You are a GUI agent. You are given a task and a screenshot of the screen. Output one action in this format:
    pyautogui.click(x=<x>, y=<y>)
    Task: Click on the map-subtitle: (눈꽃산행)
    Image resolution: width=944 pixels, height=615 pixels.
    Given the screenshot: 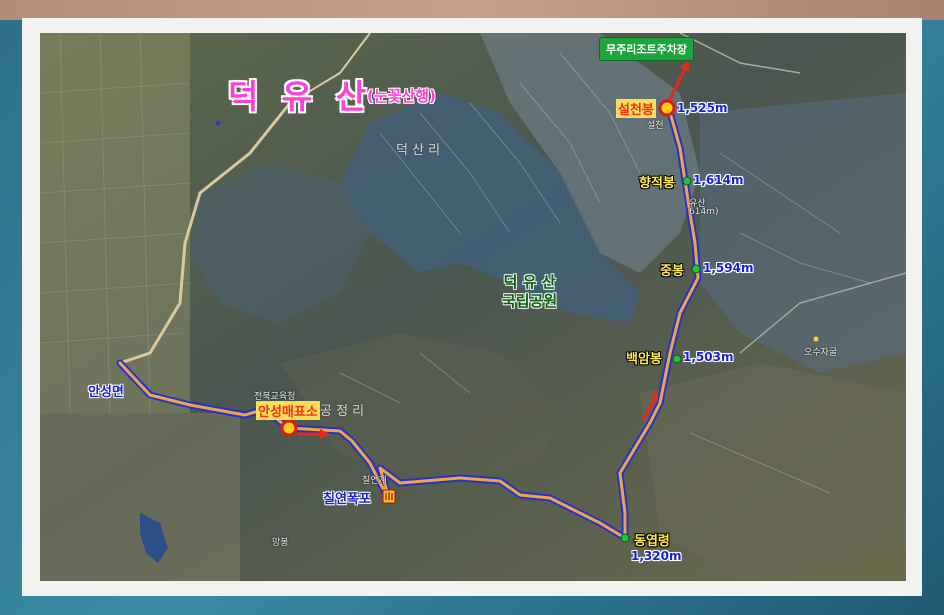 What is the action you would take?
    pyautogui.click(x=401, y=96)
    